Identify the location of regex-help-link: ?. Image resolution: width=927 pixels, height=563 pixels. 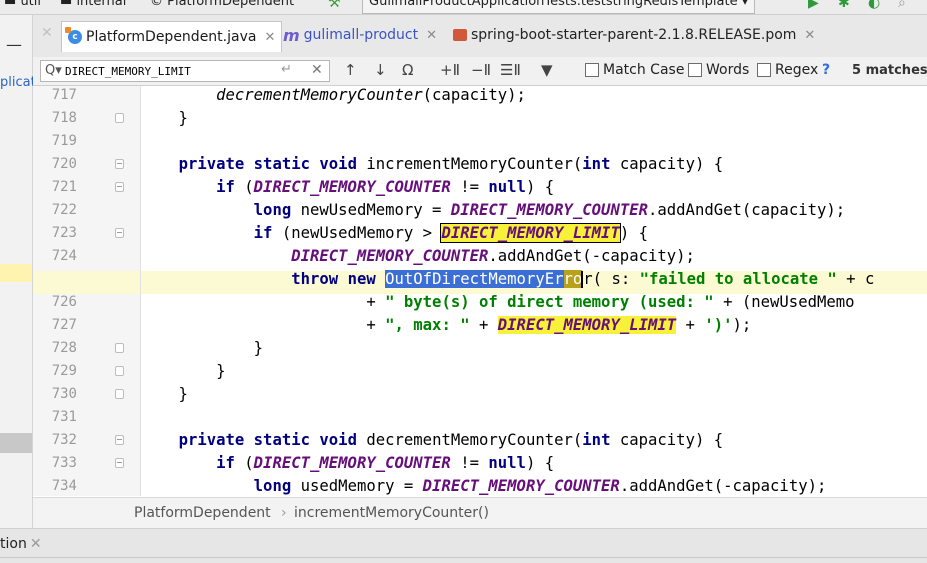
(826, 70).